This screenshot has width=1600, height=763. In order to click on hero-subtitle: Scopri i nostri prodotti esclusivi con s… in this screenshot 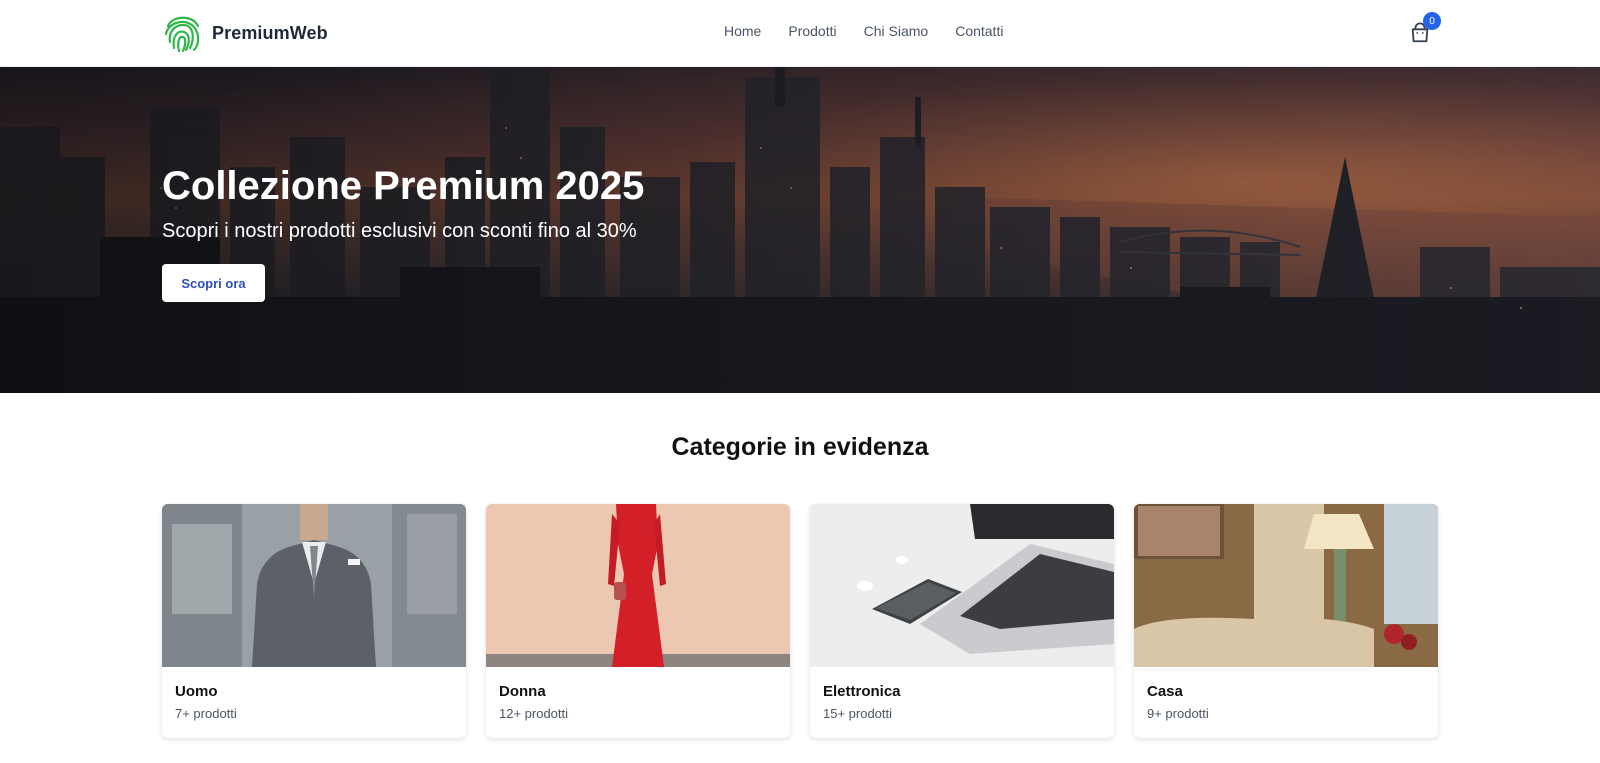, I will do `click(399, 231)`.